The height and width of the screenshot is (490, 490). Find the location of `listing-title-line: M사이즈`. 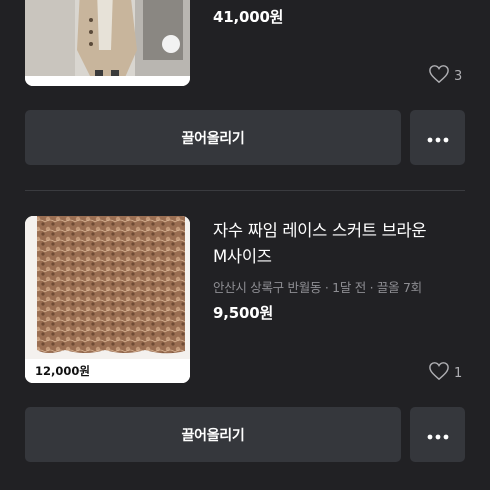

listing-title-line: M사이즈 is located at coordinates (242, 256).